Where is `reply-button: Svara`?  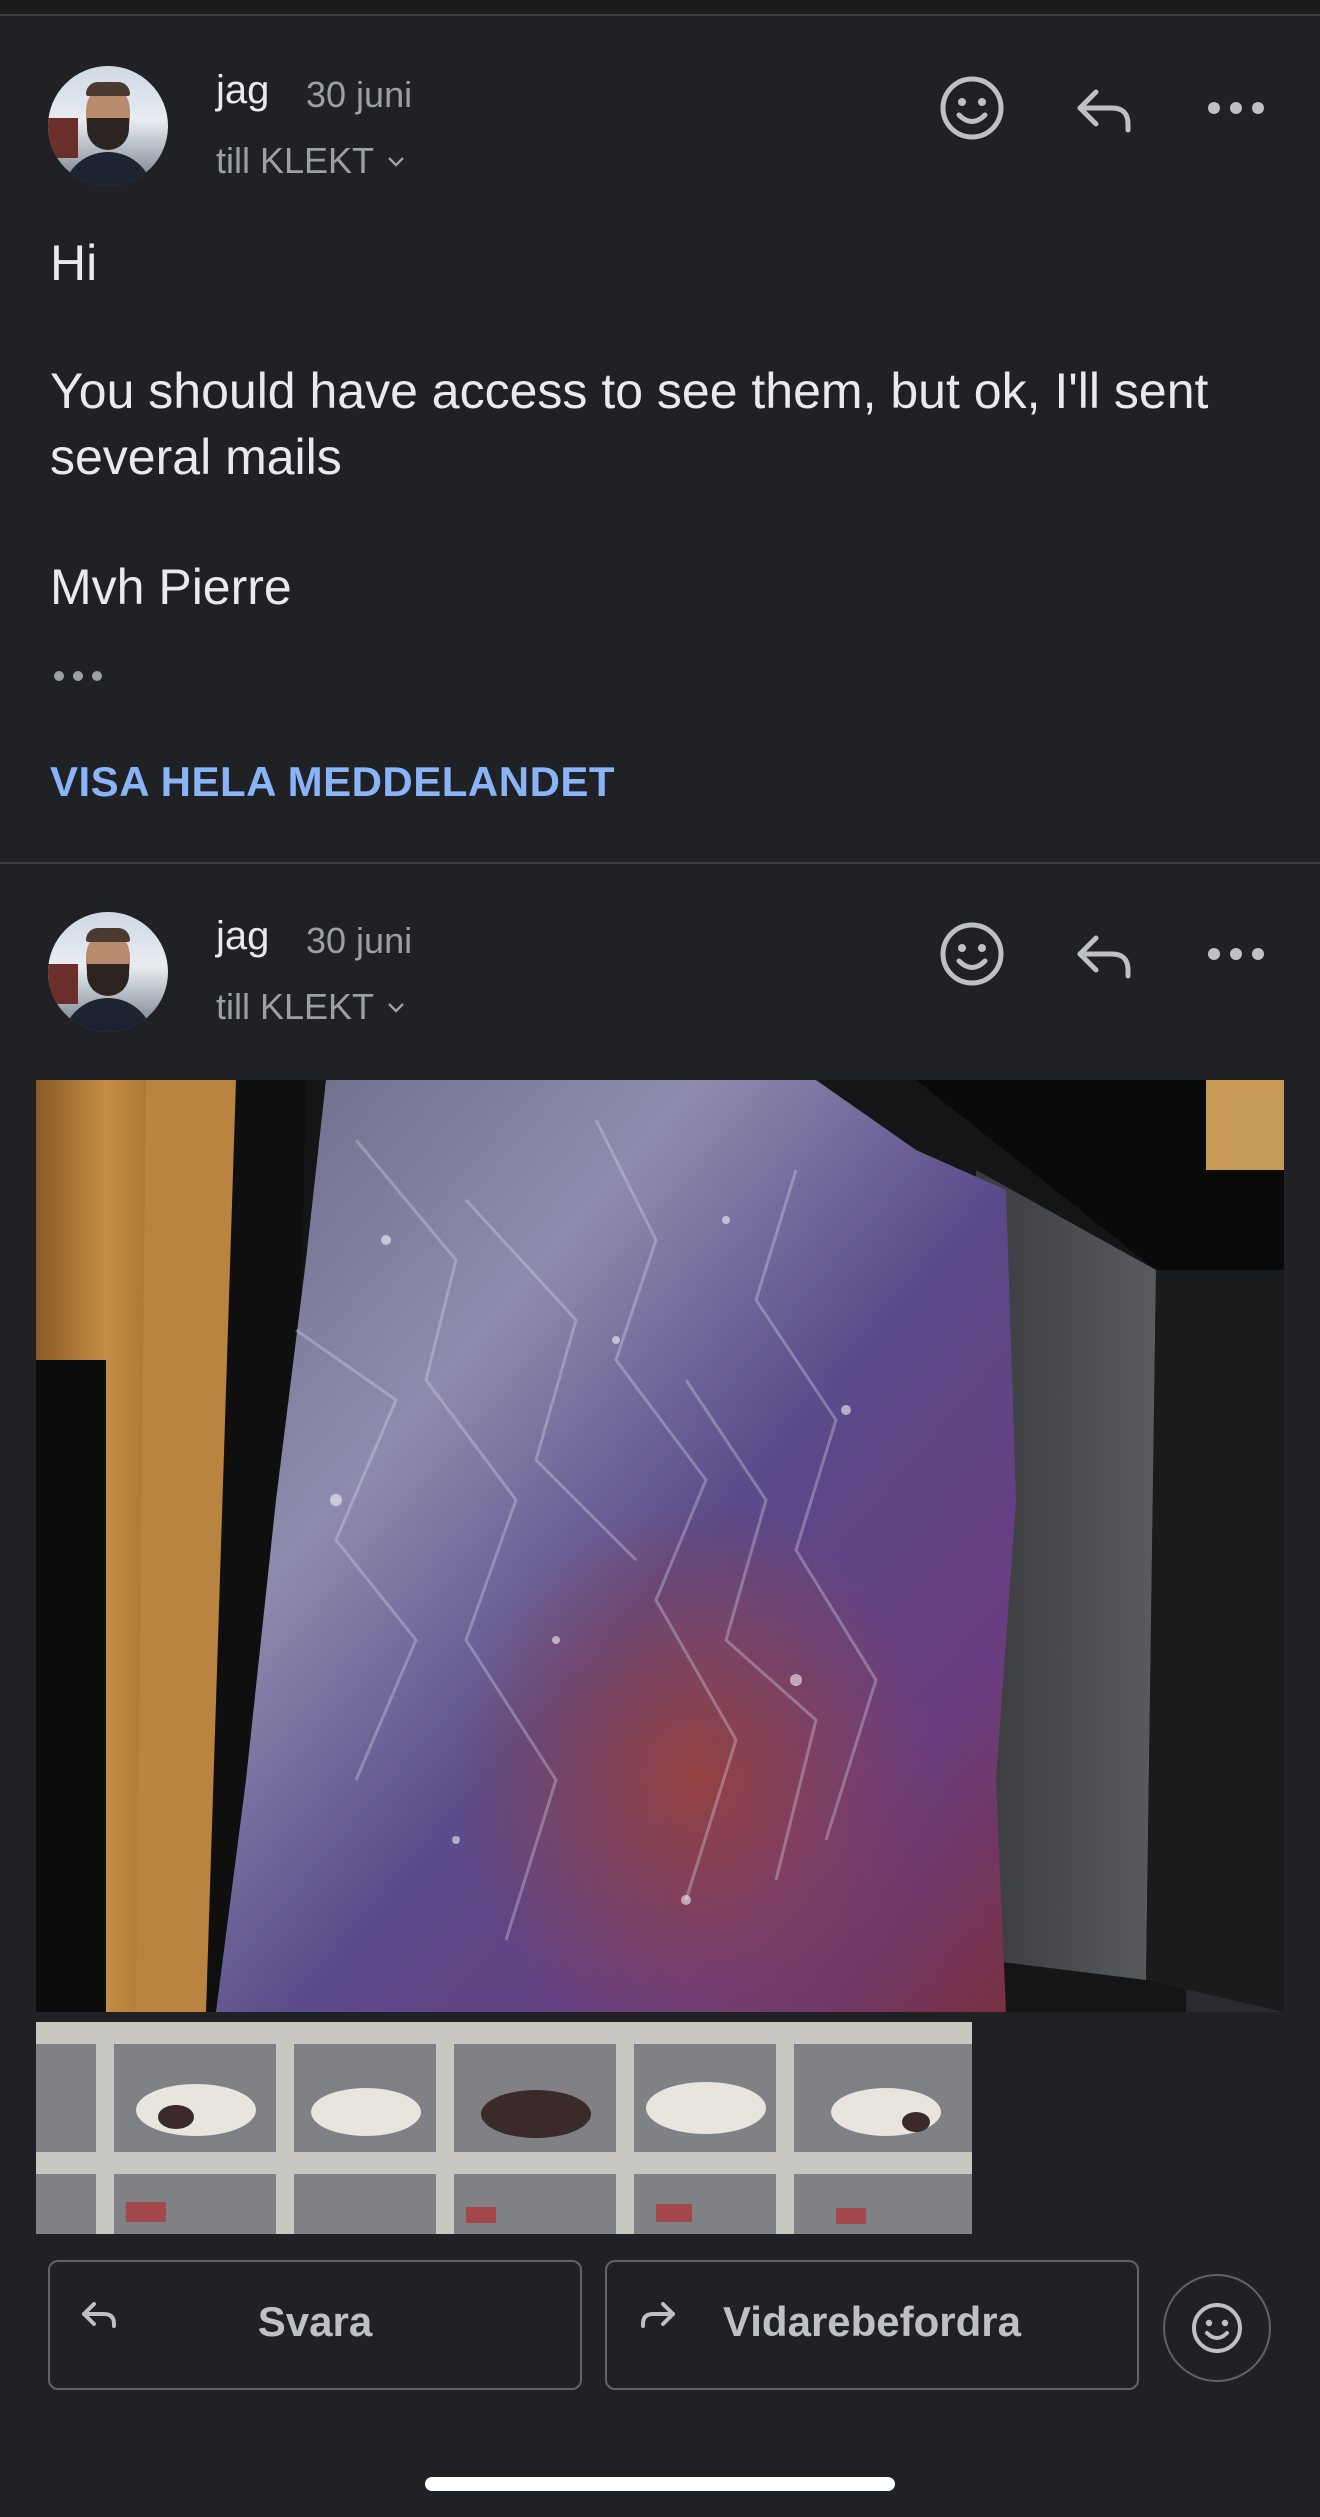 reply-button: Svara is located at coordinates (315, 2325).